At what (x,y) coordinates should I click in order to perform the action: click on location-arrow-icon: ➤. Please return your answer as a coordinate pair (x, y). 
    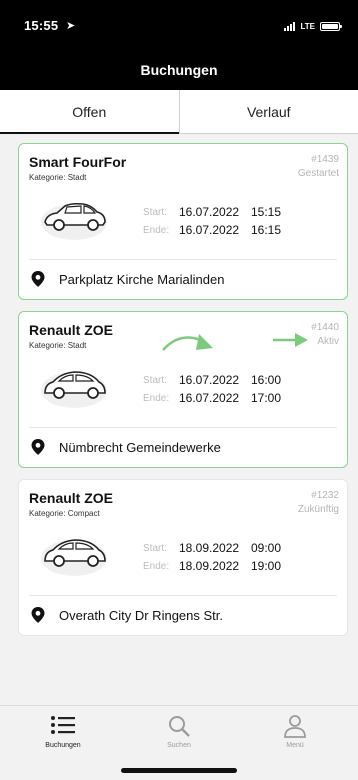
    Looking at the image, I should click on (71, 26).